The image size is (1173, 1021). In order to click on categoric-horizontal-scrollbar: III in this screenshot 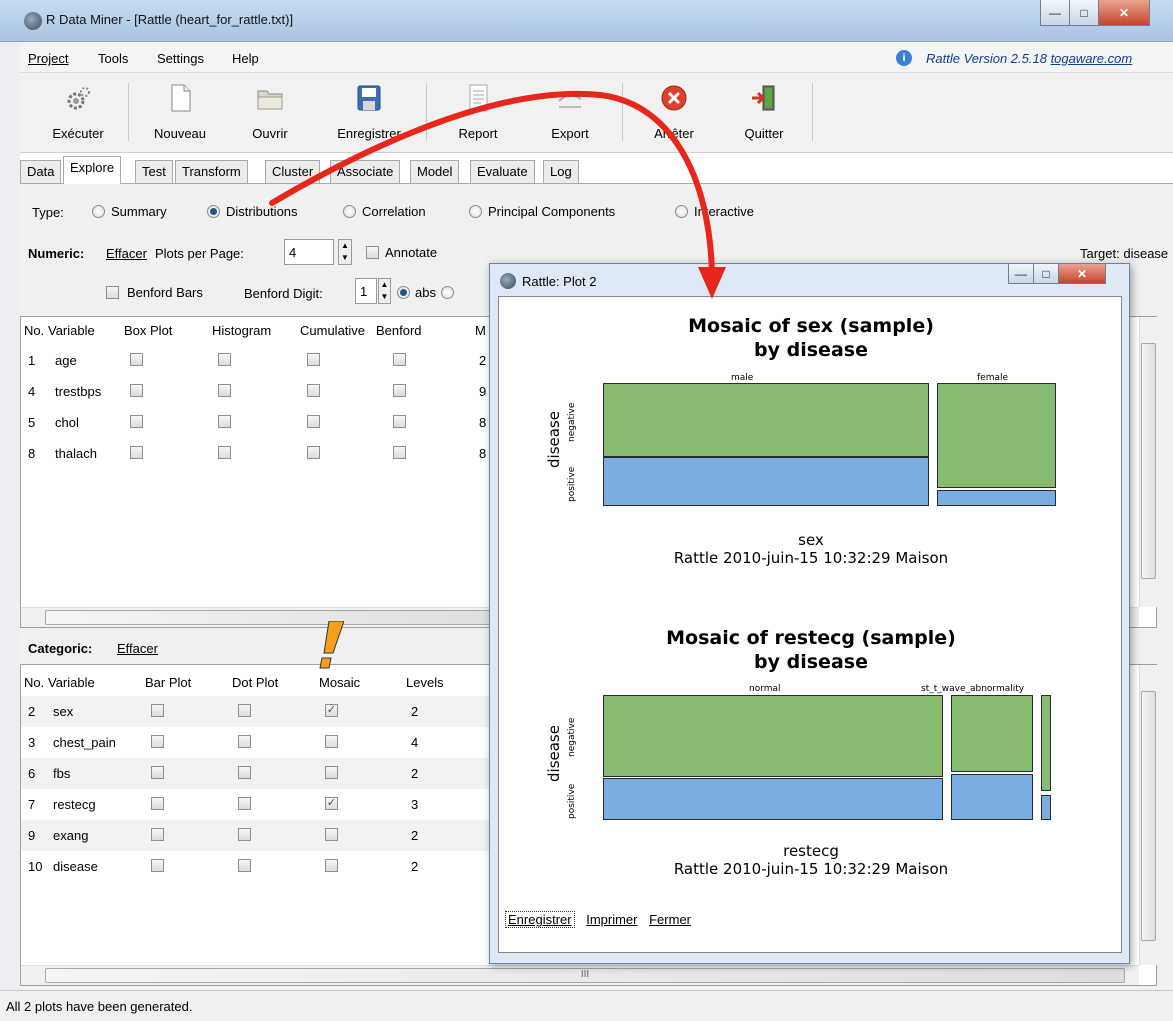, I will do `click(580, 975)`.